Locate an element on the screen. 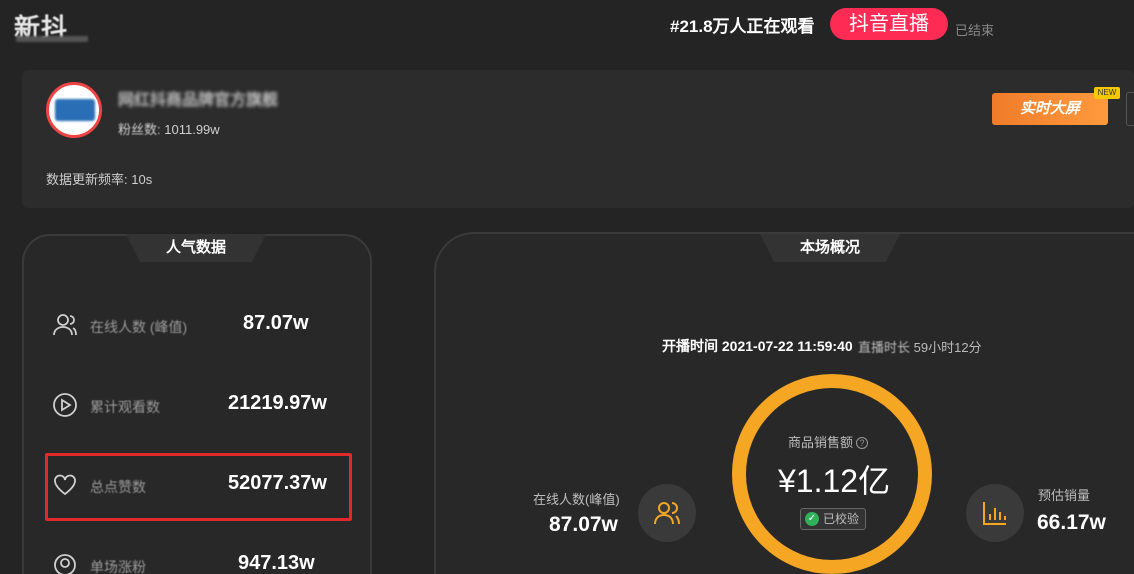 The width and height of the screenshot is (1134, 574). logo-subtitle-blur is located at coordinates (52, 39).